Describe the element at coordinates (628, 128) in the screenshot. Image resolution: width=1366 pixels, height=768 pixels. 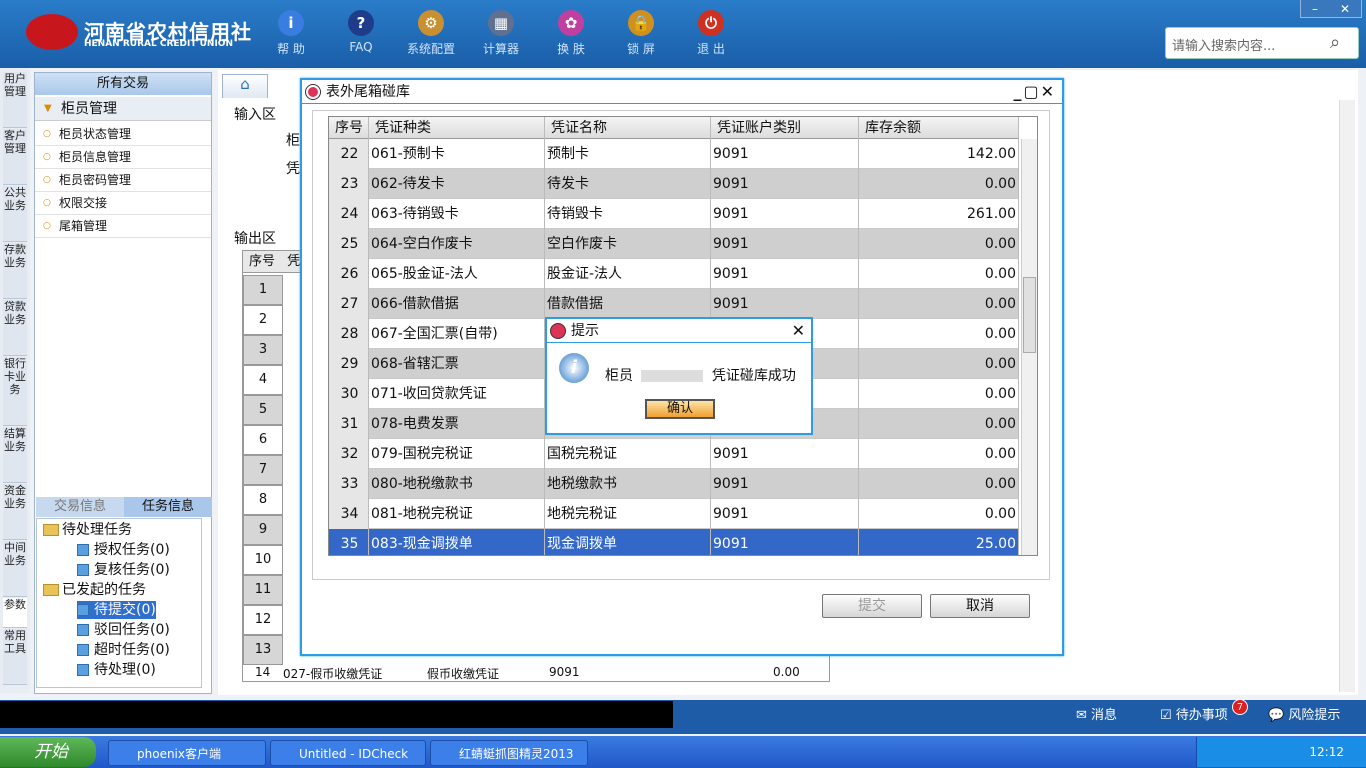
I see `column-header: 凭证名称` at that location.